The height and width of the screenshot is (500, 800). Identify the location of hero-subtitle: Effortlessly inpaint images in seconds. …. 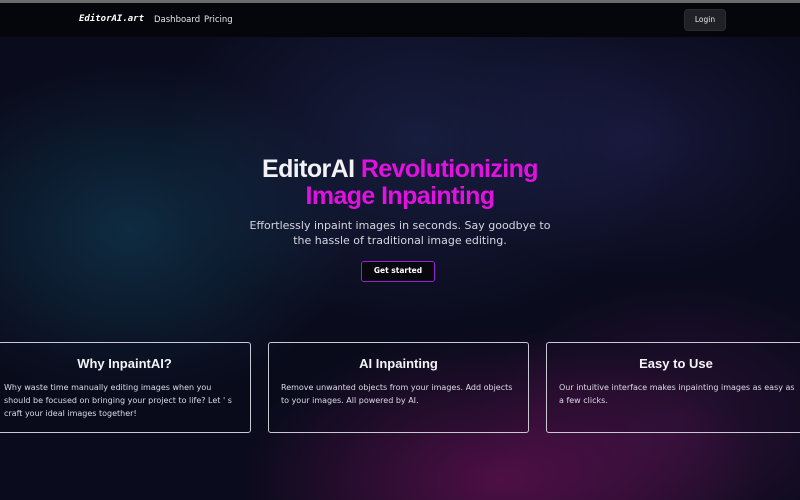
(400, 233).